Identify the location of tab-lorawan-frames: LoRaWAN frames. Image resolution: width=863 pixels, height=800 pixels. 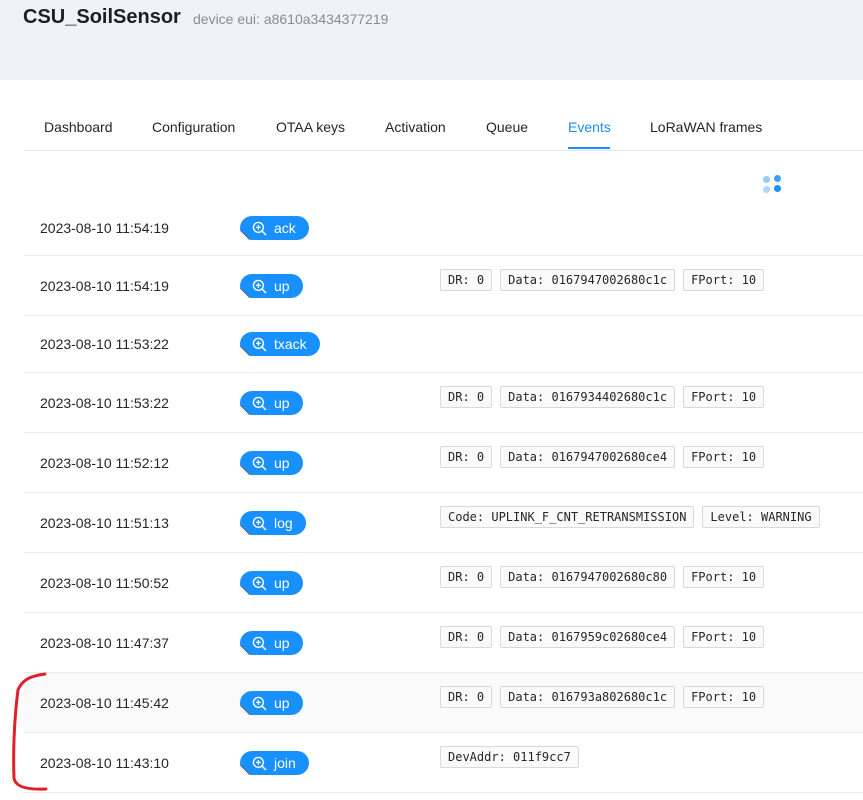
(706, 127).